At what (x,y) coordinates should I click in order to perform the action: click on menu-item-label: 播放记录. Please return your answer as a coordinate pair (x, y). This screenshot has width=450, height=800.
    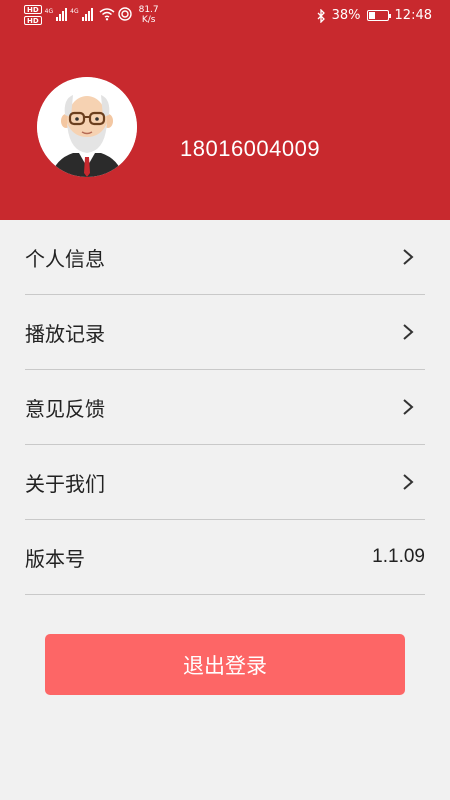
    Looking at the image, I should click on (65, 333).